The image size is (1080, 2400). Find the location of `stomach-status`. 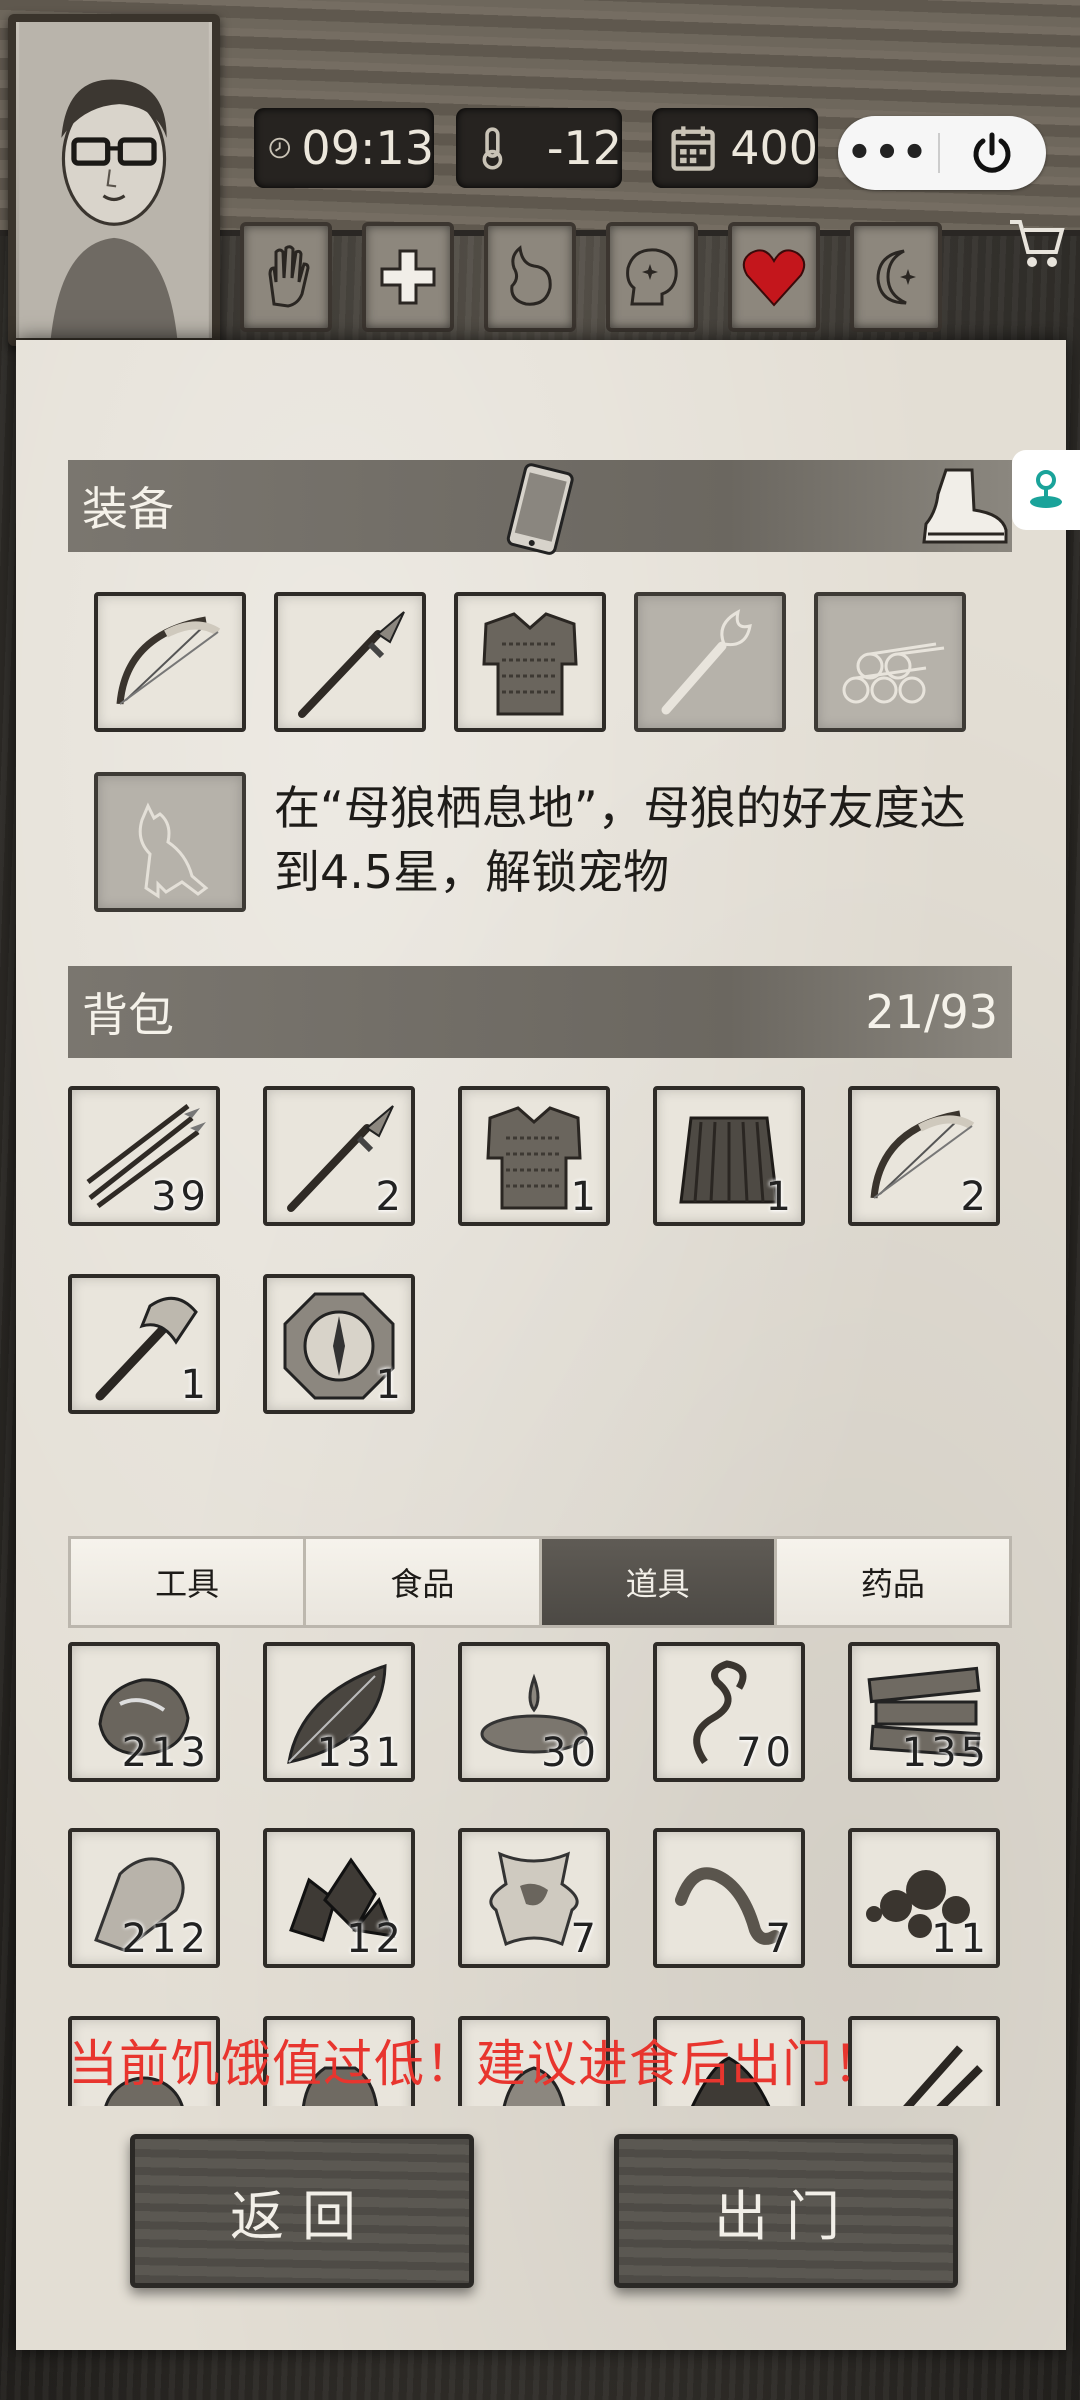

stomach-status is located at coordinates (530, 277).